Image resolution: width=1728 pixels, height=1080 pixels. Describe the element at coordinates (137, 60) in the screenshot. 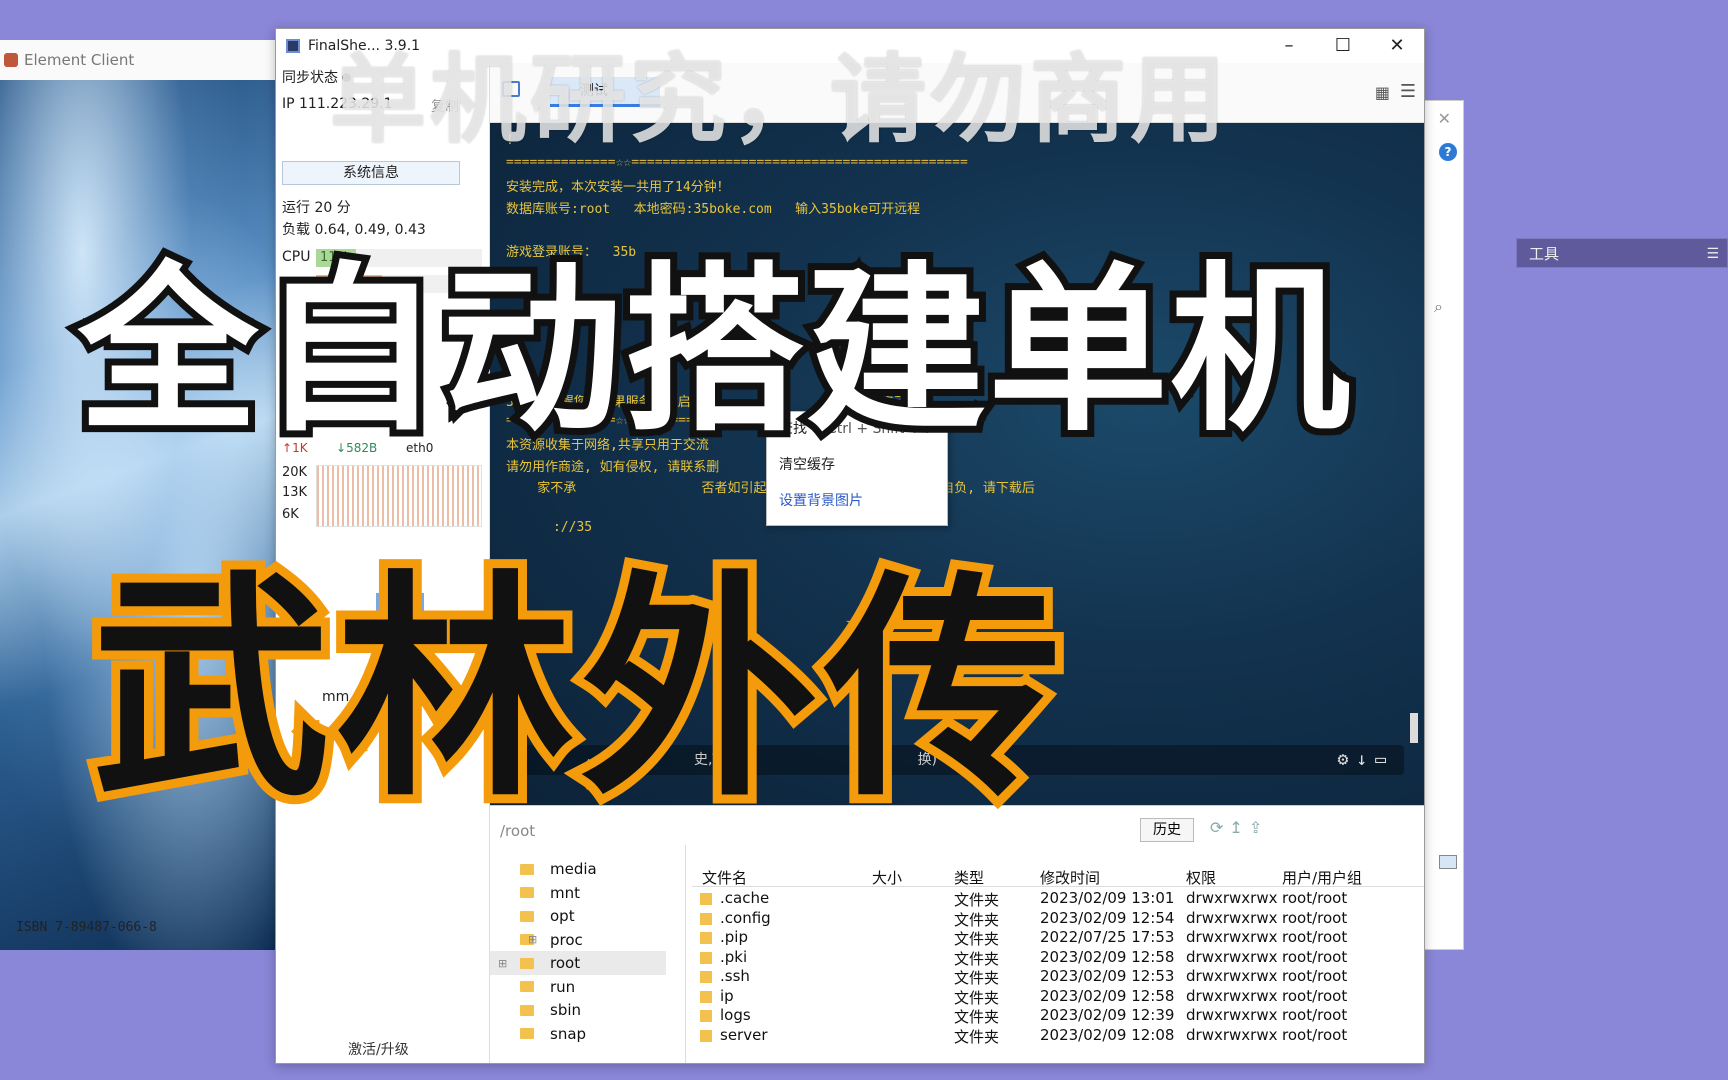

I see `element-client-titlebar: Element Client` at that location.